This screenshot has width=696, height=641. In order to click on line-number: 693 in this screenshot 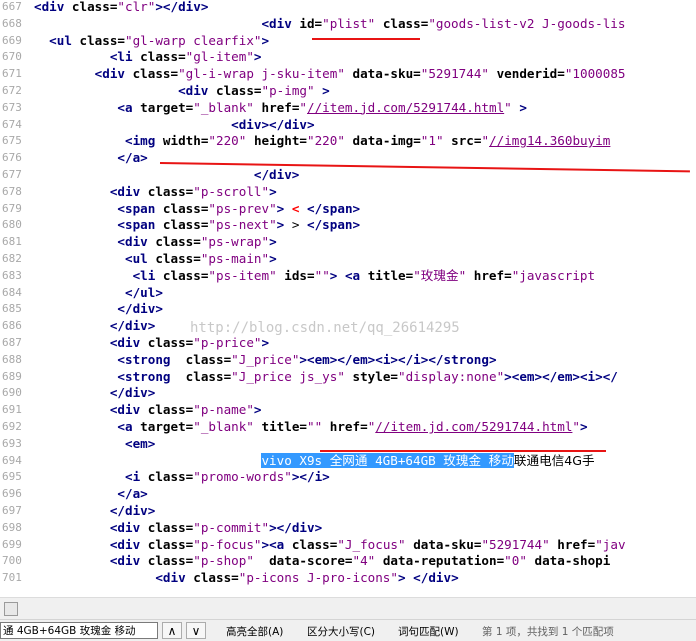, I will do `click(12, 443)`.